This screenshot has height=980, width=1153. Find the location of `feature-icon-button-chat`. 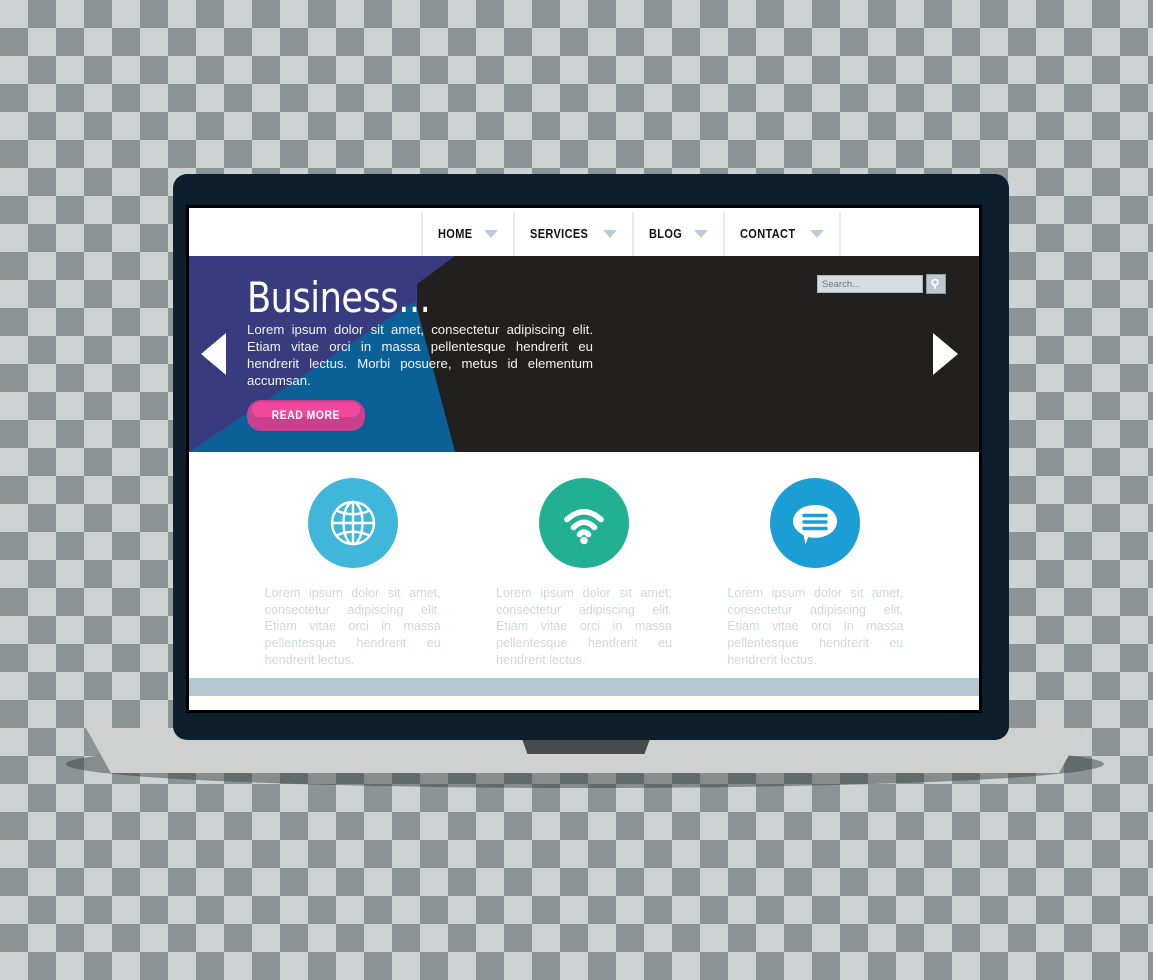

feature-icon-button-chat is located at coordinates (815, 523).